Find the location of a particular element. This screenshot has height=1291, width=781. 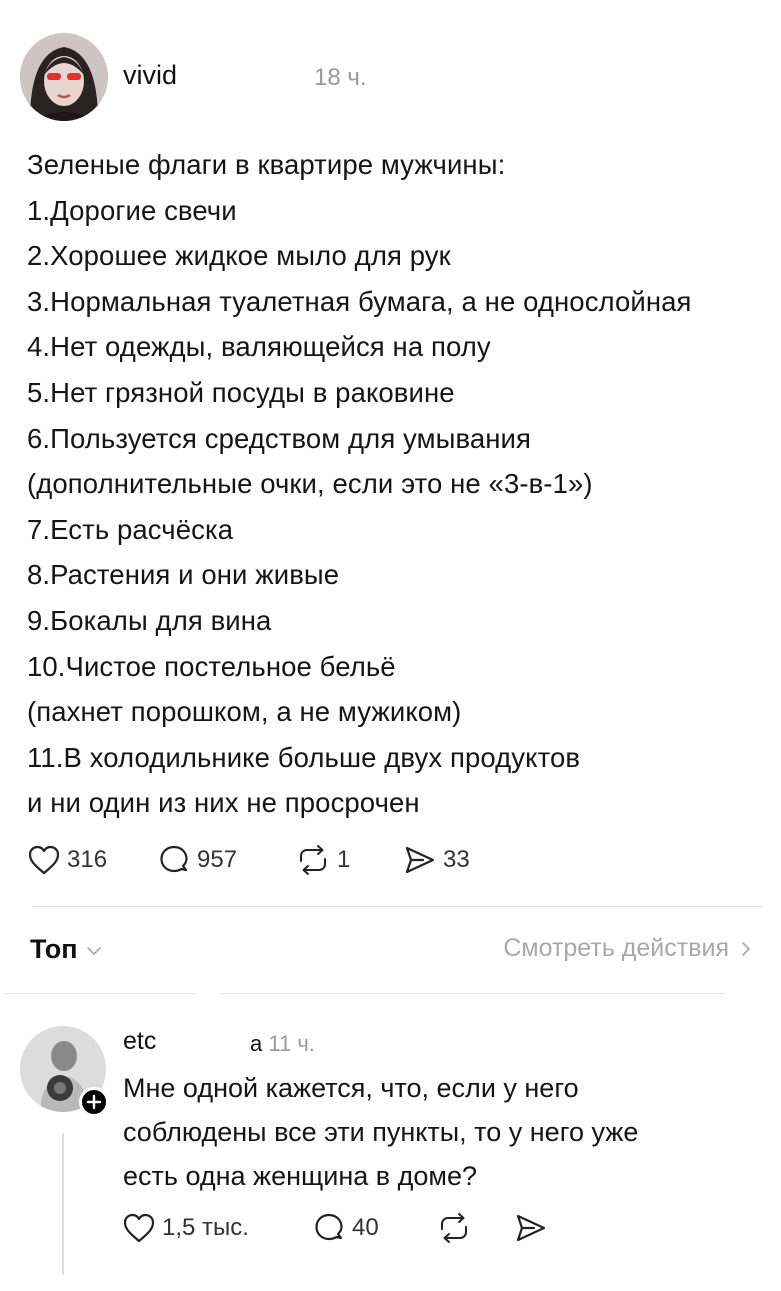

chevron-down-icon is located at coordinates (93, 950).